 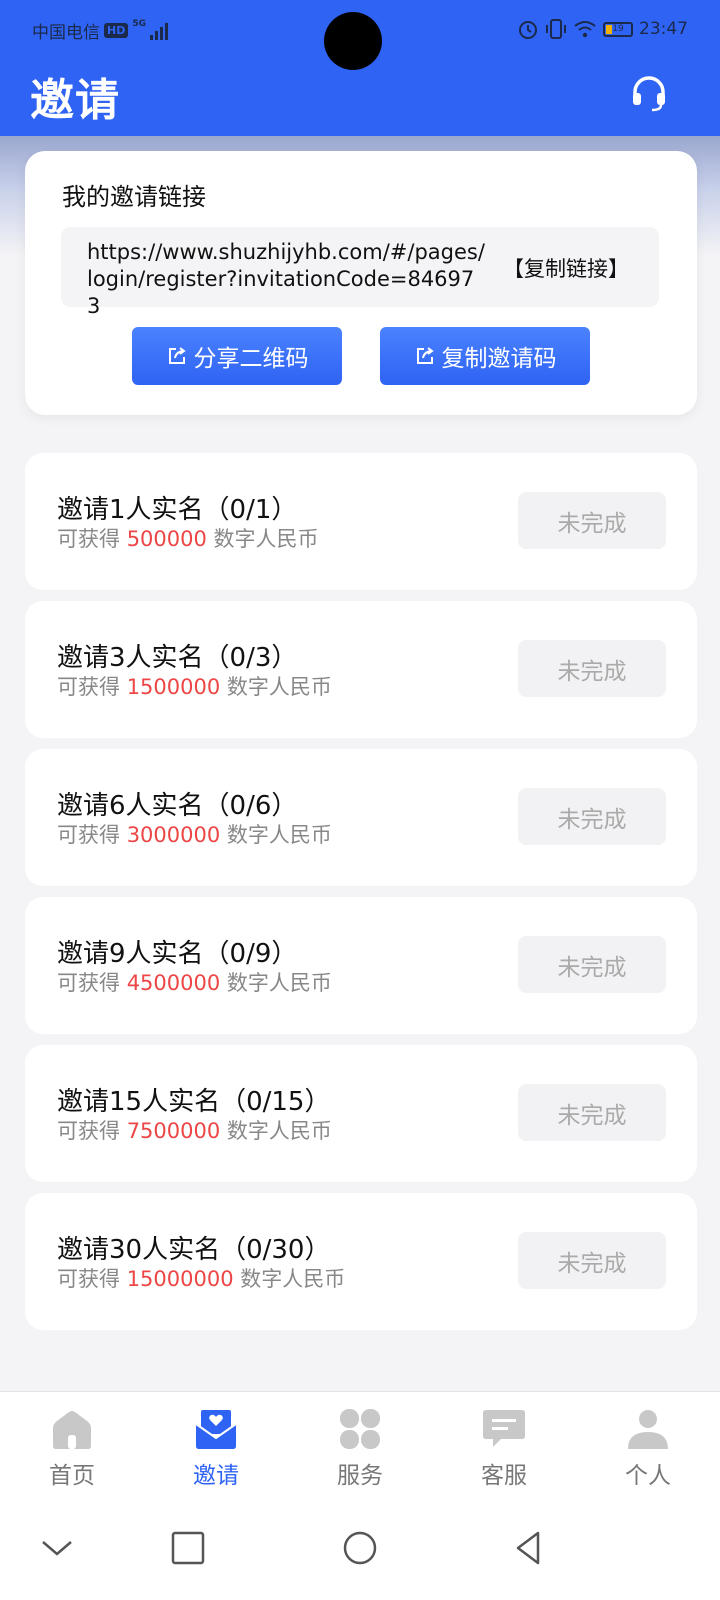 What do you see at coordinates (618, 29) in the screenshot?
I see `battery-icon: 19` at bounding box center [618, 29].